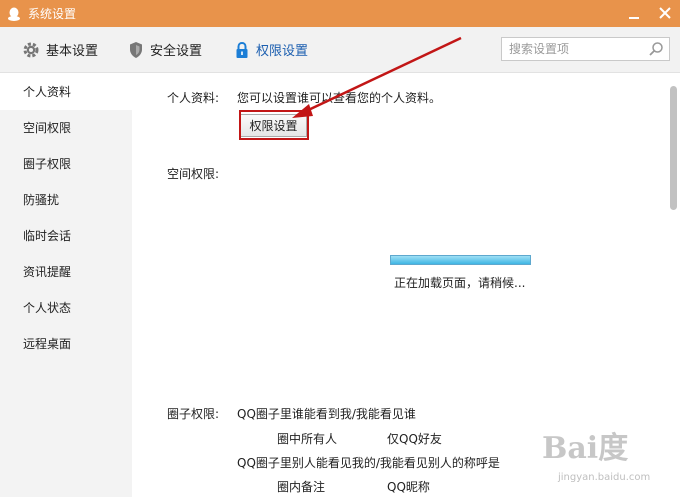 Image resolution: width=680 pixels, height=497 pixels. I want to click on sidebar-item-label: 远程桌面, so click(47, 344).